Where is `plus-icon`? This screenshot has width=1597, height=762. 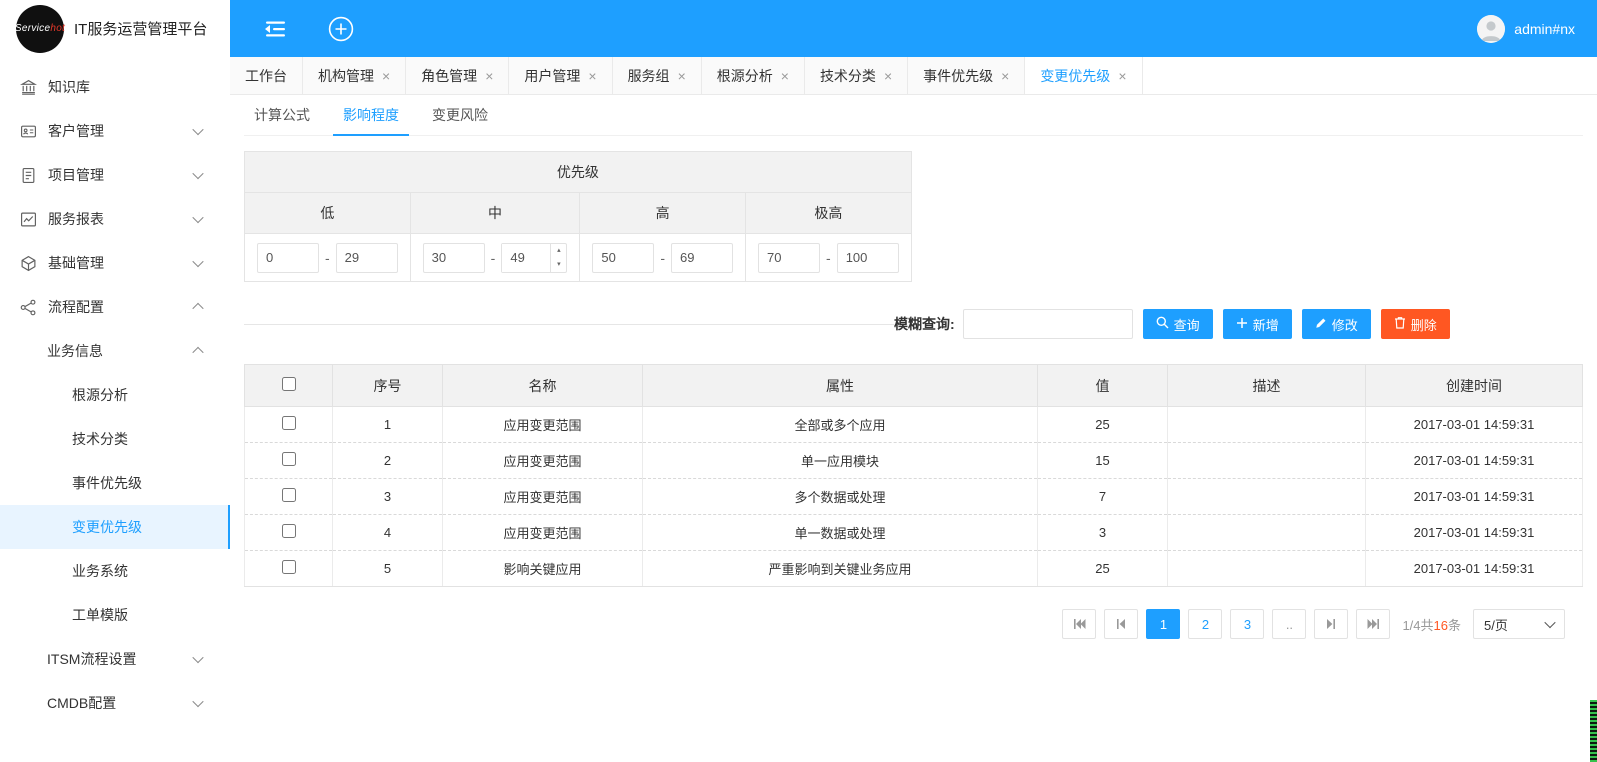 plus-icon is located at coordinates (1242, 324).